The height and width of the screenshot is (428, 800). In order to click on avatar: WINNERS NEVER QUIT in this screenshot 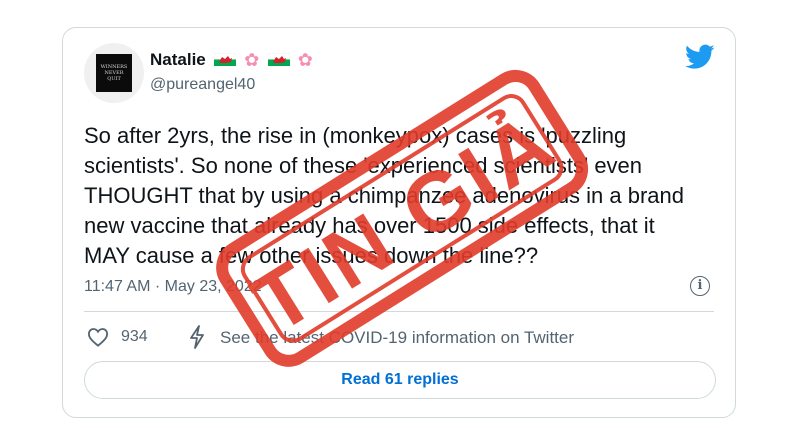, I will do `click(114, 73)`.